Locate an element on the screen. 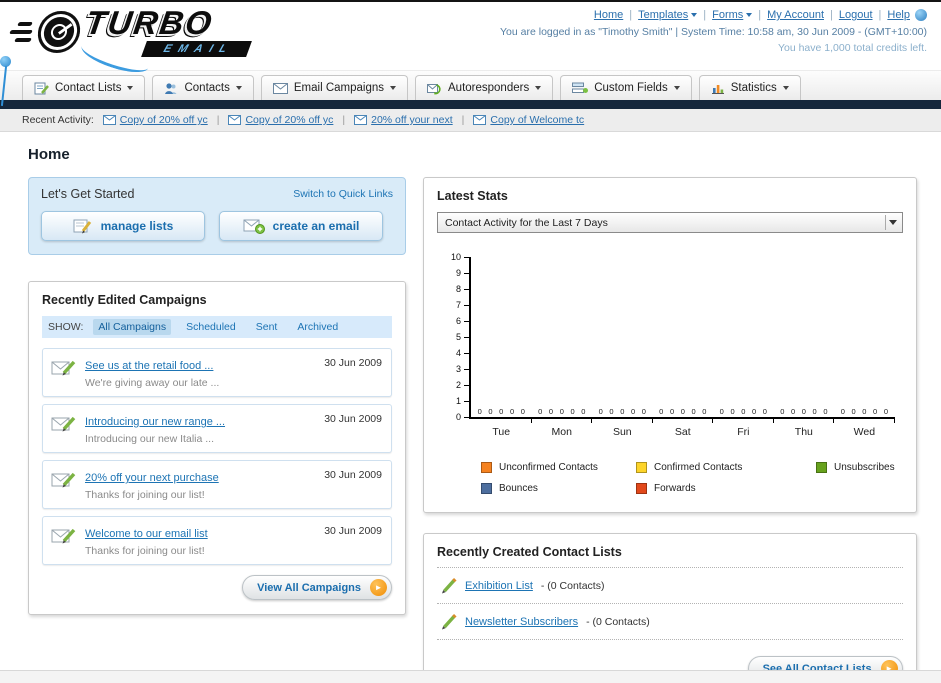 This screenshot has width=941, height=683. tab-custom-fields: Custom Fields is located at coordinates (626, 87).